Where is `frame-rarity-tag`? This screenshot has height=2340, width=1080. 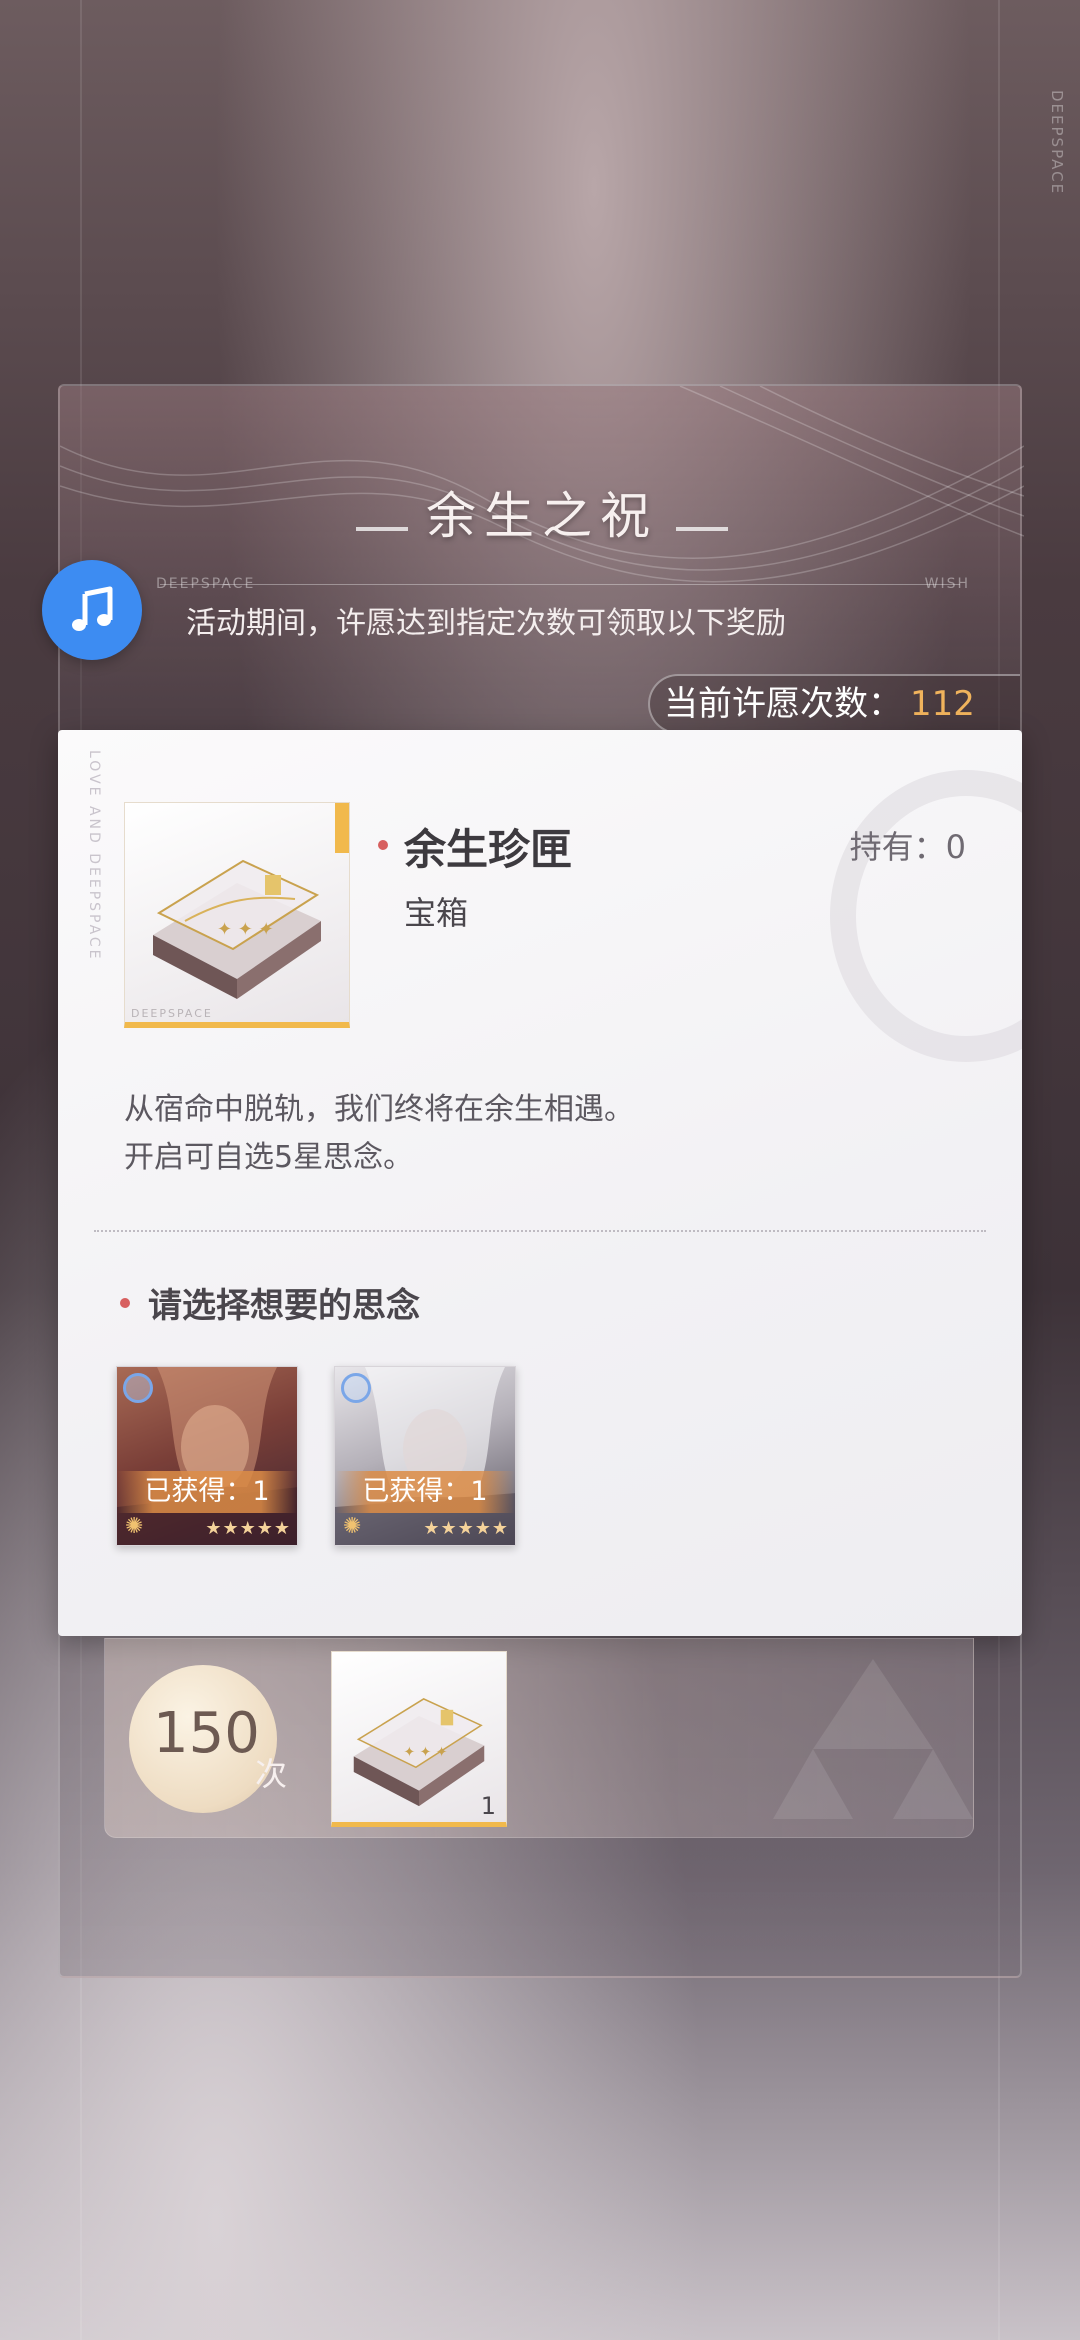 frame-rarity-tag is located at coordinates (342, 828).